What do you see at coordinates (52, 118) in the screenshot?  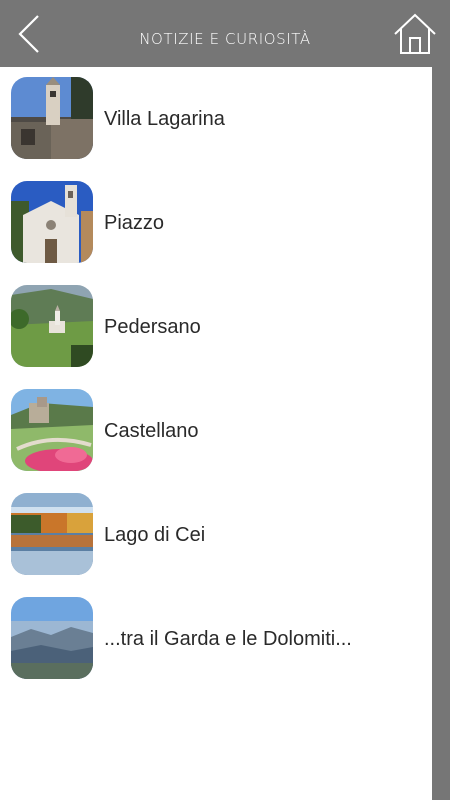 I see `church-tower-photo` at bounding box center [52, 118].